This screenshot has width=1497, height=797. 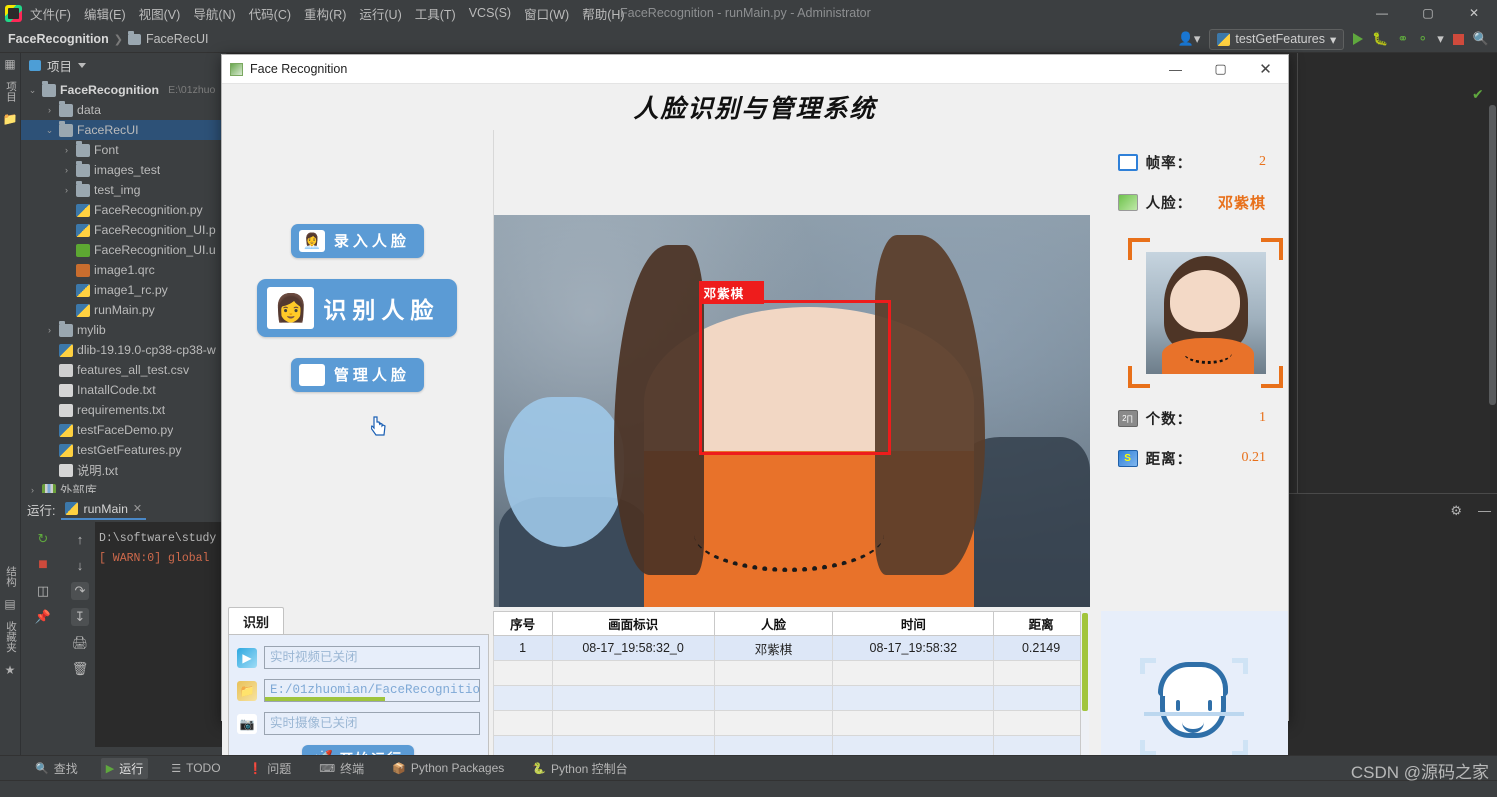 I want to click on coverage-icon: ⚭, so click(x=1402, y=39).